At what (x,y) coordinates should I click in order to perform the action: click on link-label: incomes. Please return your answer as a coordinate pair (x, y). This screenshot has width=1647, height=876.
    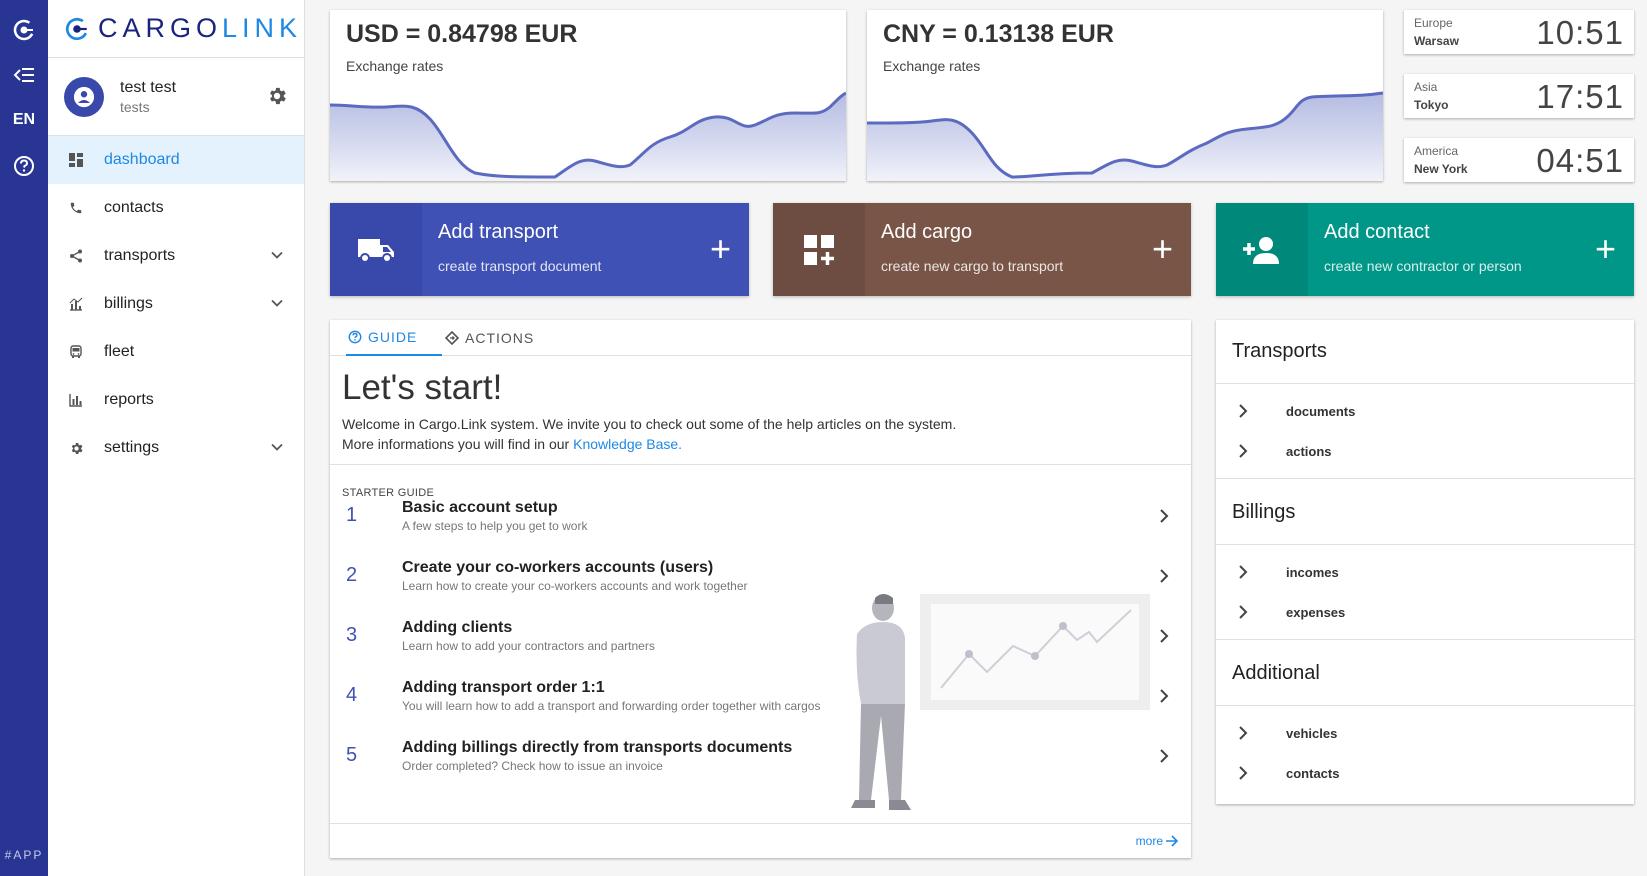
    Looking at the image, I should click on (1312, 572).